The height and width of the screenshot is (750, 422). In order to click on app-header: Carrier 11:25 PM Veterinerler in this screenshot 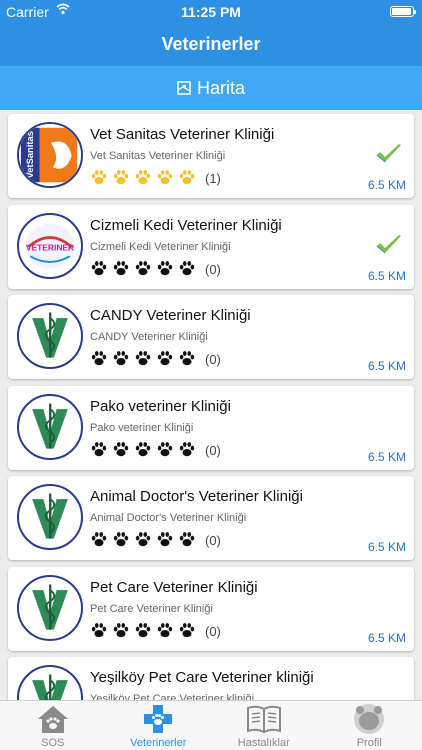, I will do `click(211, 33)`.